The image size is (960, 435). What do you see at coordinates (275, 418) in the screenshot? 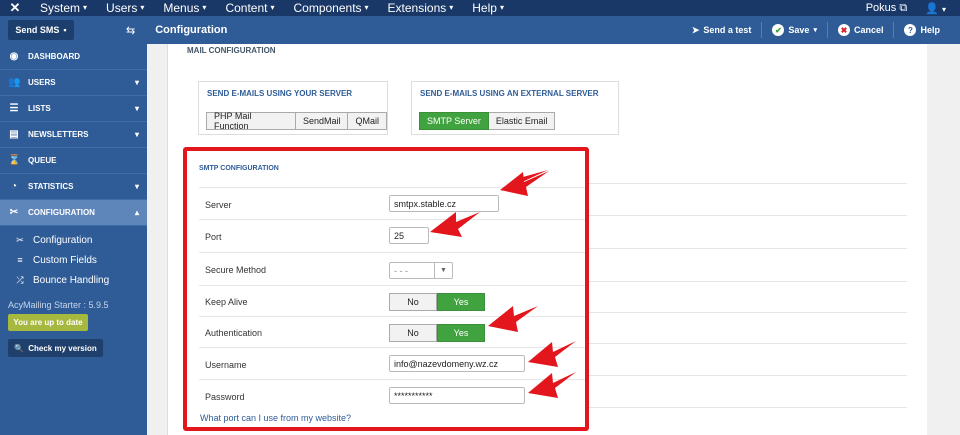
I see `port-help-link: What port can I use from my website?` at bounding box center [275, 418].